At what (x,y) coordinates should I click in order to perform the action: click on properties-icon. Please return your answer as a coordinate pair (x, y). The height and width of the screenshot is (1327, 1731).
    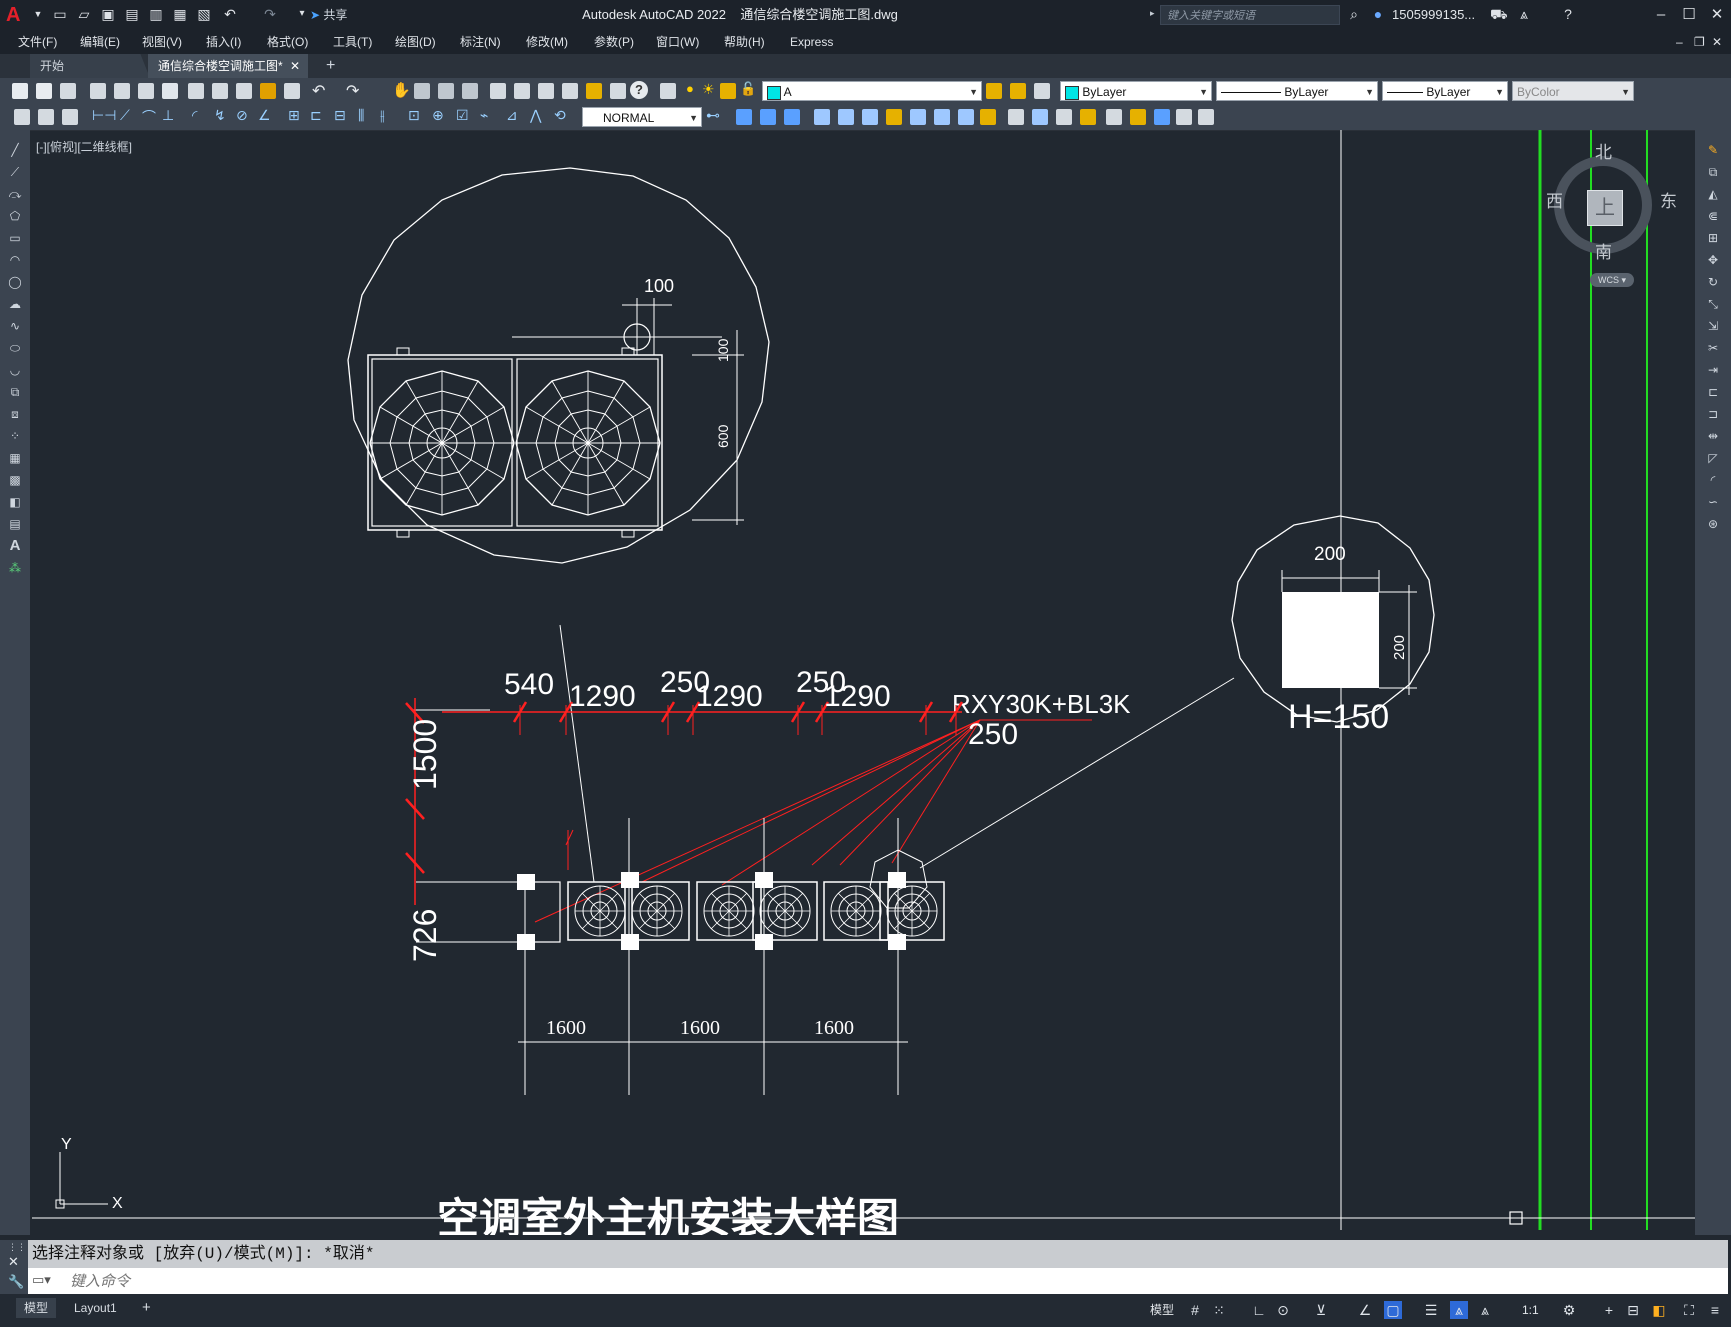
    Looking at the image, I should click on (498, 91).